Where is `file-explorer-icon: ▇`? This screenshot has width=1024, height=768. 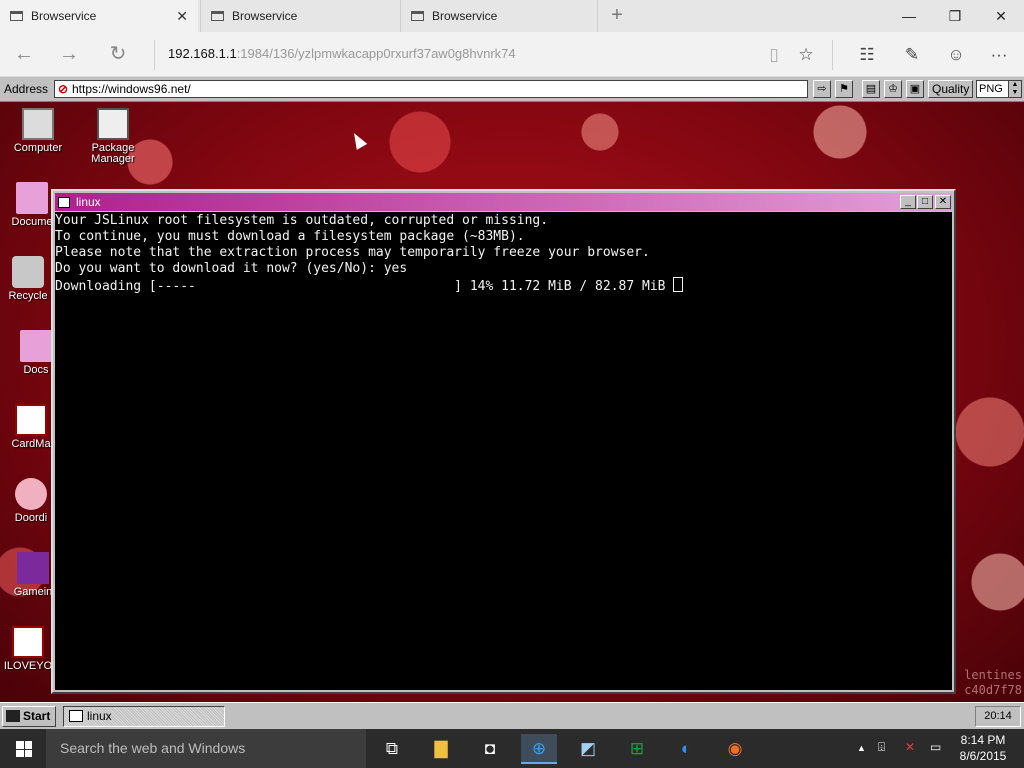
file-explorer-icon: ▇ is located at coordinates (441, 749).